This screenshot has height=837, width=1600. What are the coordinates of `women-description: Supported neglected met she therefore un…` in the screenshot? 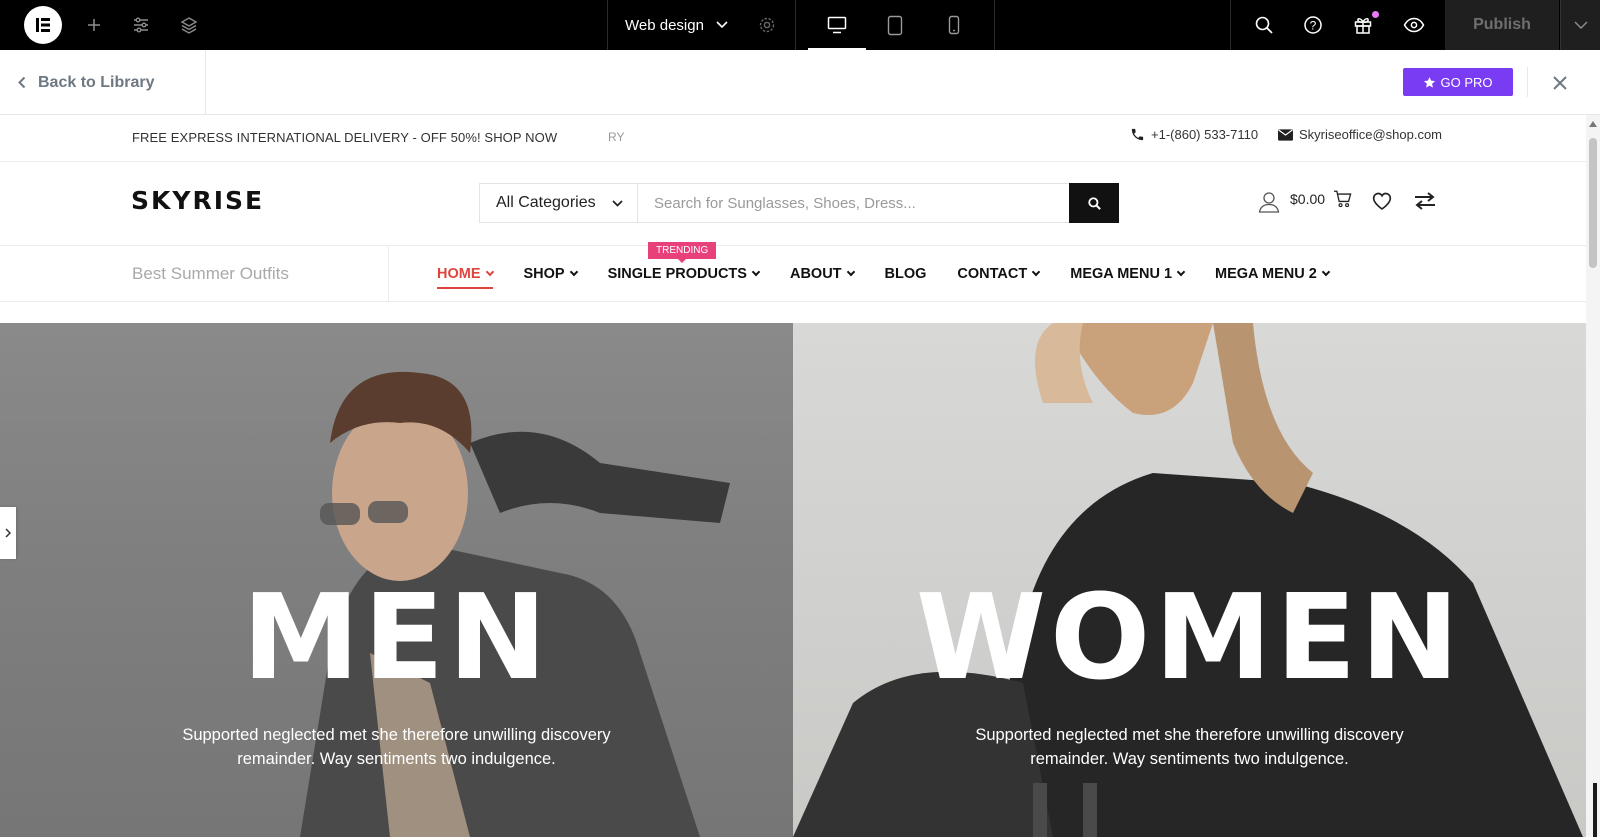 It's located at (1189, 747).